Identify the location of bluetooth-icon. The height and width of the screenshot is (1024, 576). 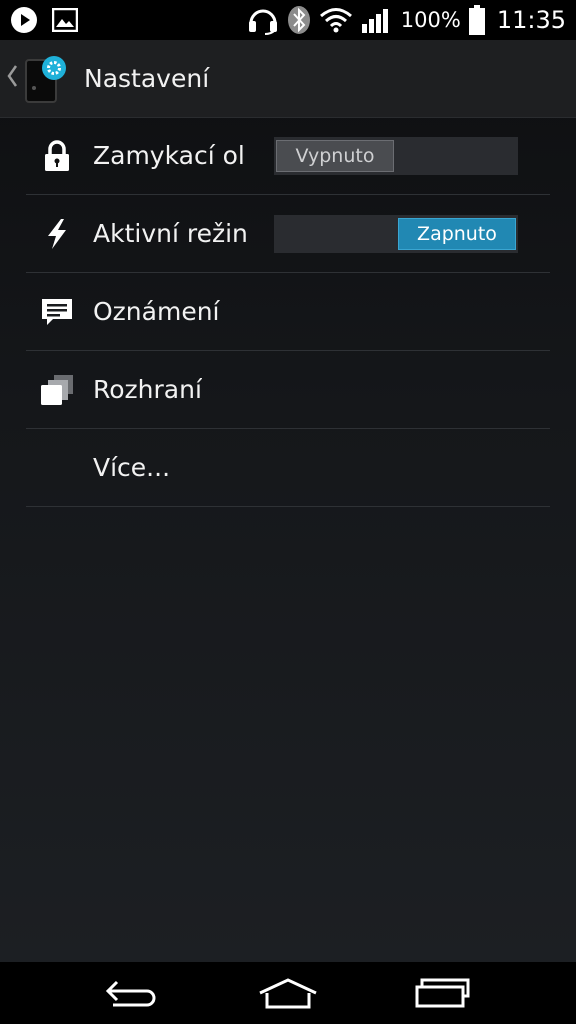
(299, 20).